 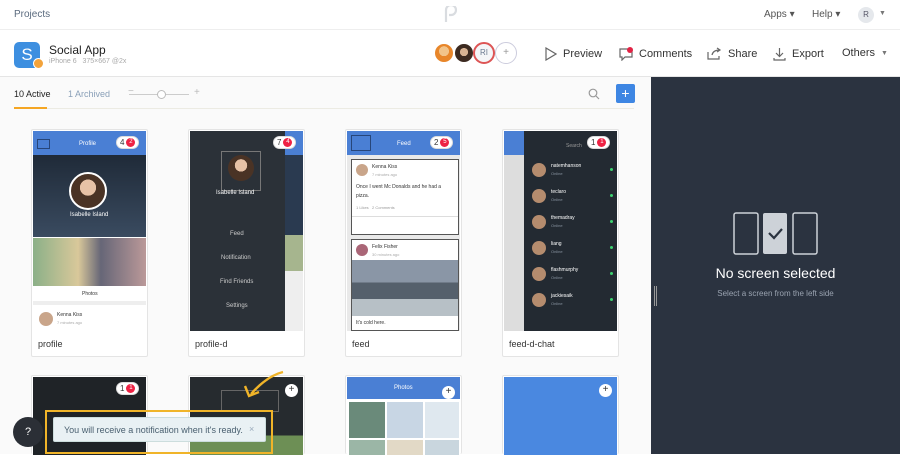 I want to click on help-menu: Help ▾, so click(x=826, y=14).